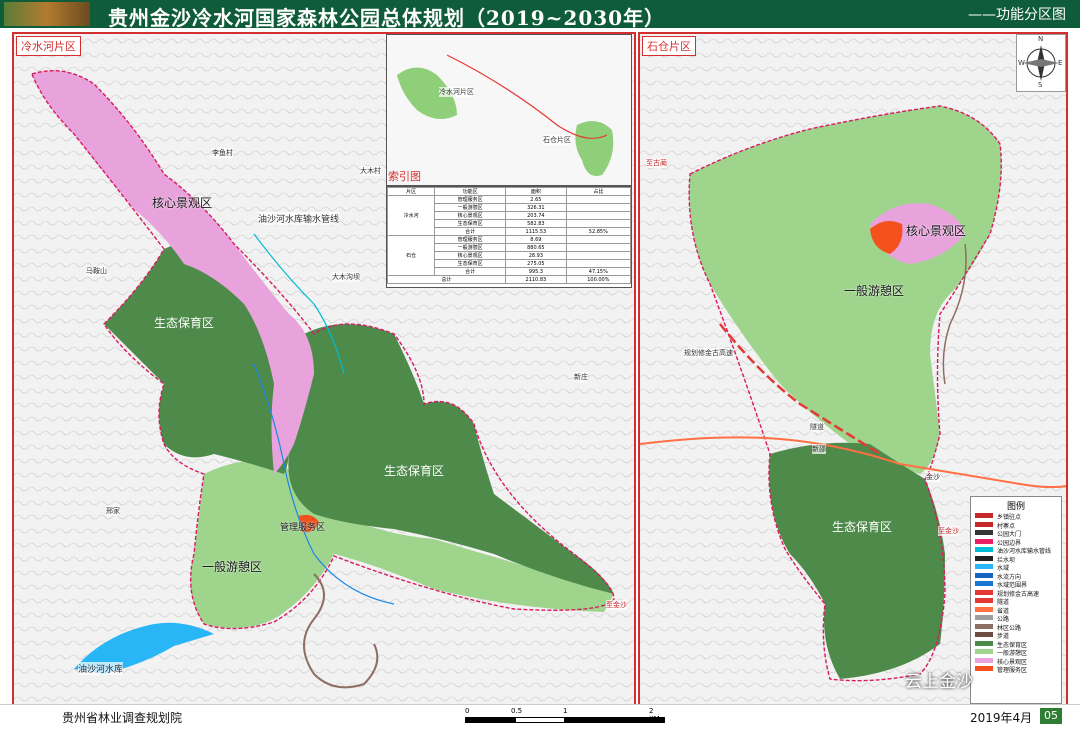  I want to click on place-xinshao: 新邵, so click(819, 449).